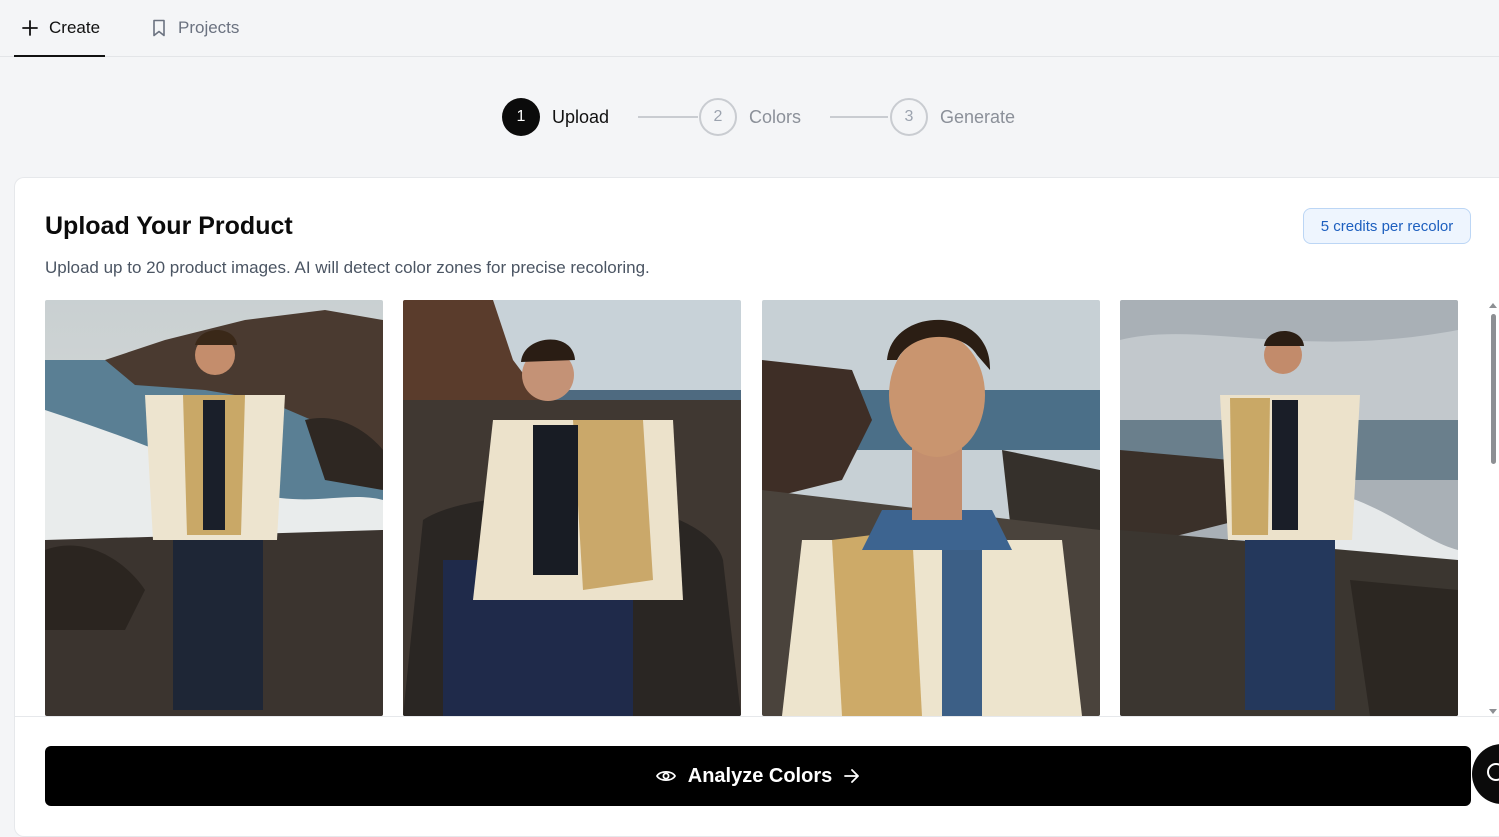  I want to click on scroll-up-arrow-icon, so click(1493, 305).